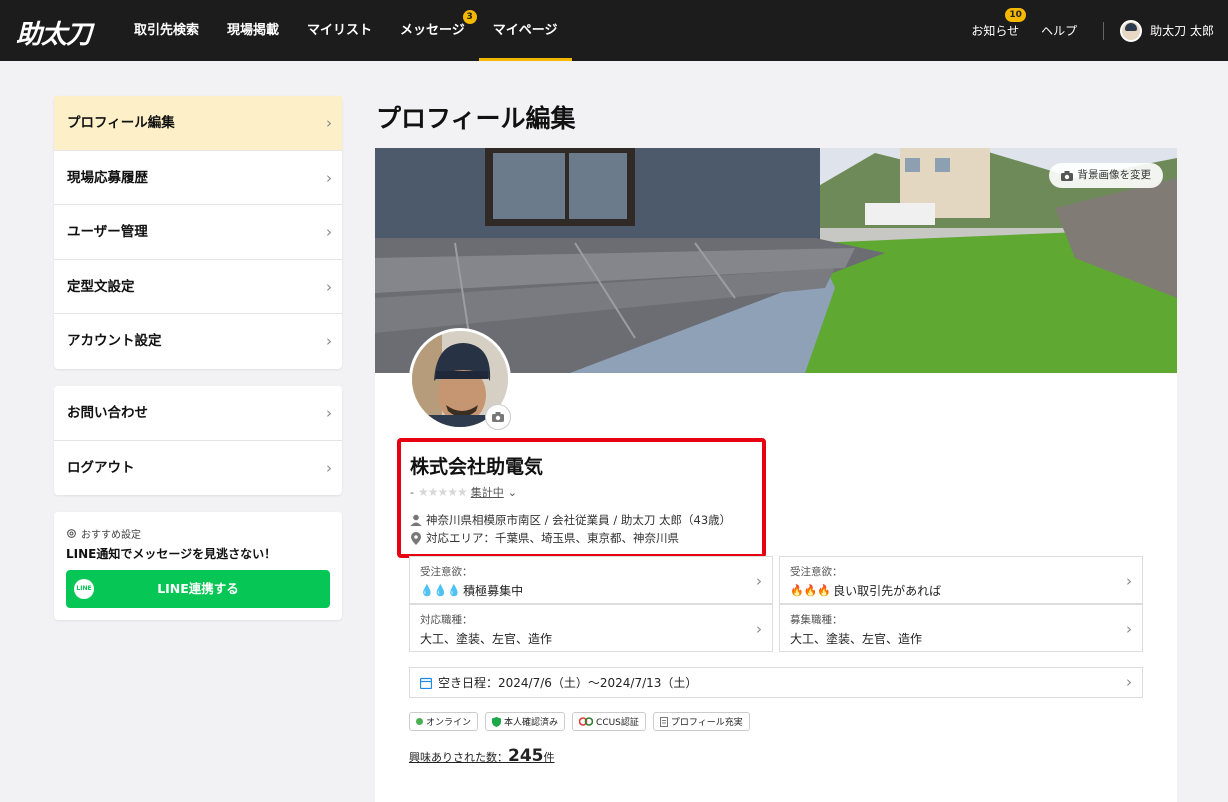 This screenshot has width=1228, height=802. What do you see at coordinates (1114, 175) in the screenshot?
I see `change-background-label: 背景画像を変更` at bounding box center [1114, 175].